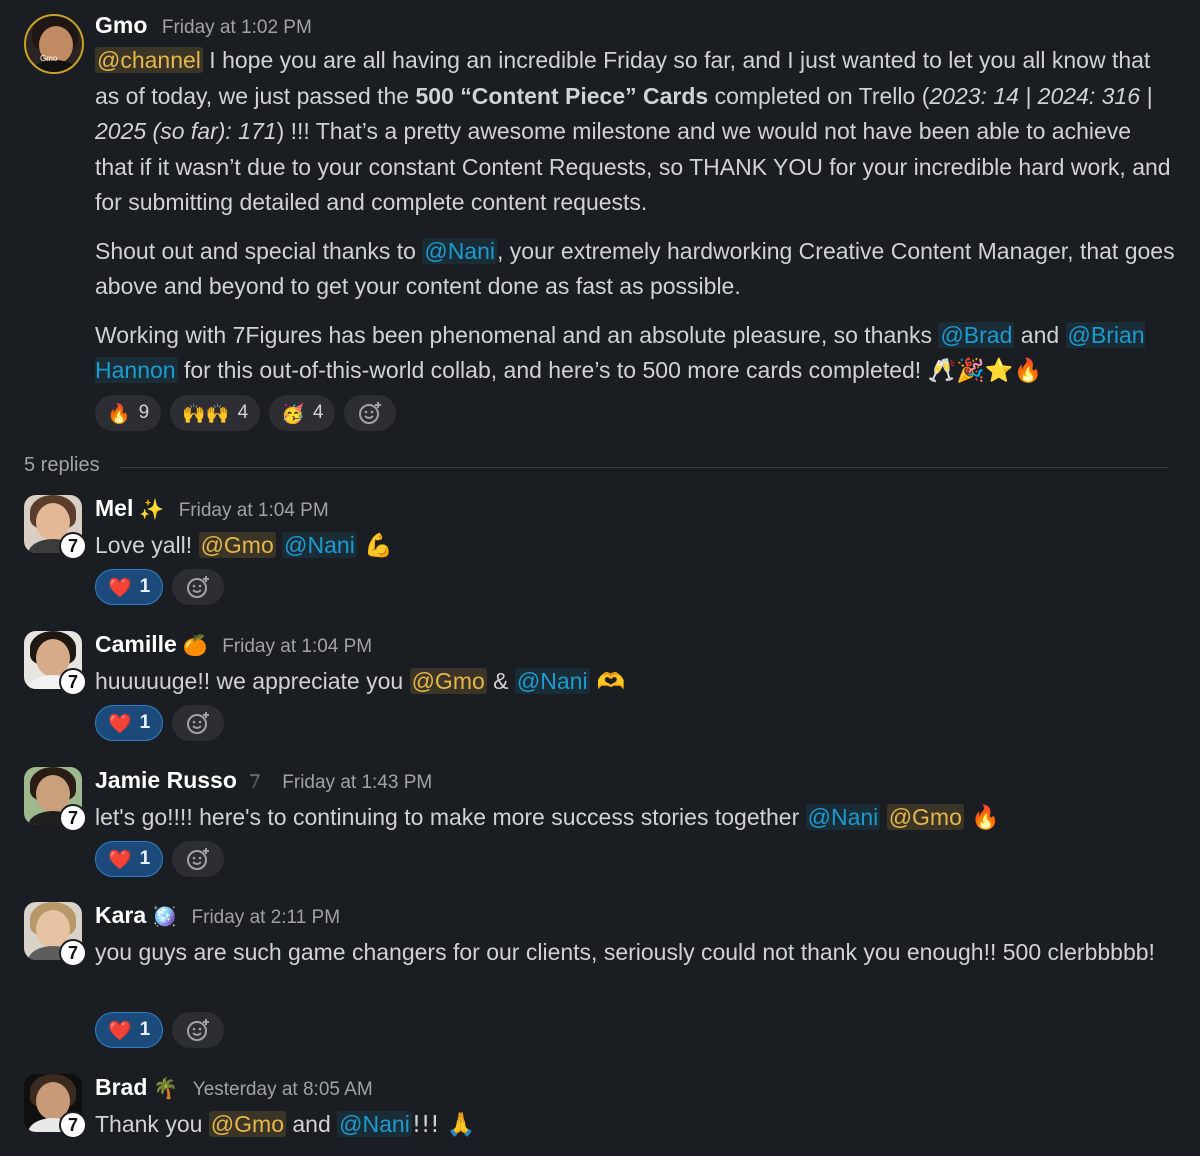 The height and width of the screenshot is (1156, 1200). I want to click on sparkles-icon: ✨, so click(152, 509).